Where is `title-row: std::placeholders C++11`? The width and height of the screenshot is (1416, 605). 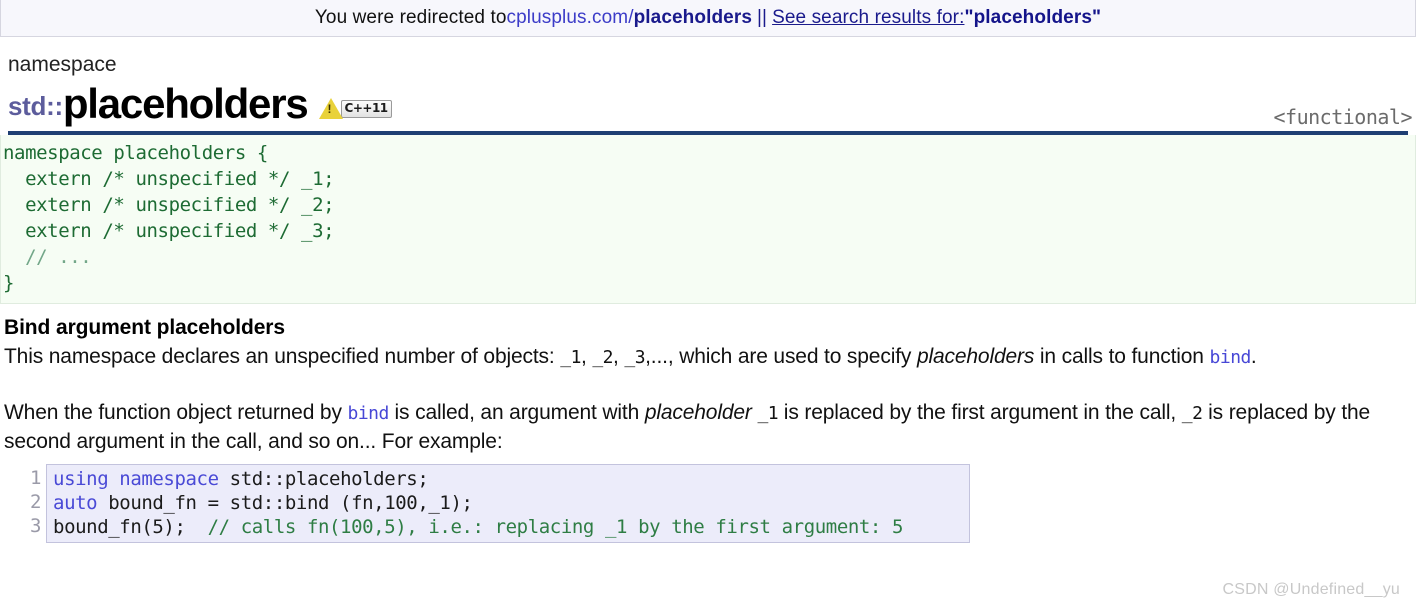
title-row: std::placeholders C++11 is located at coordinates (708, 103).